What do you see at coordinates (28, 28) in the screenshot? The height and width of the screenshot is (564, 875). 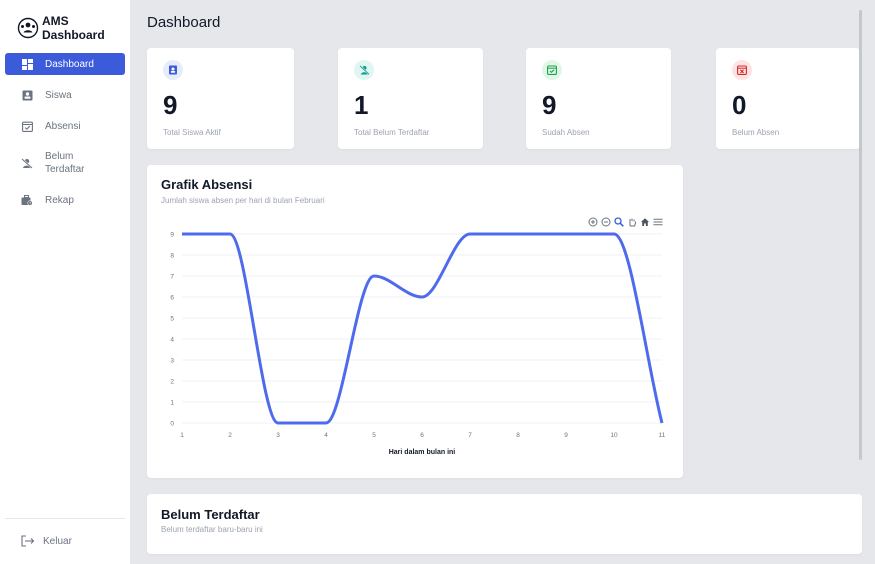 I see `team-logo-icon` at bounding box center [28, 28].